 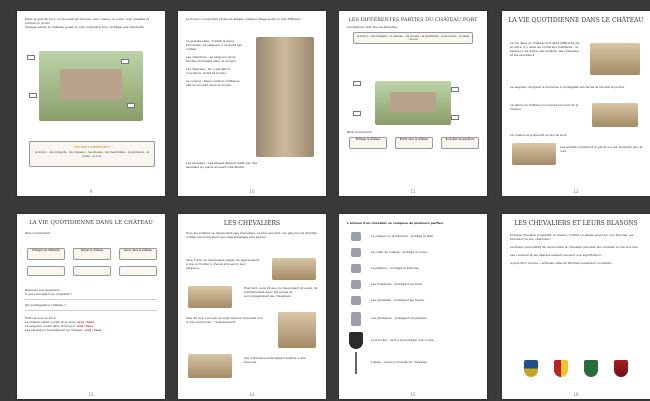 I want to click on page-number: 12, so click(x=576, y=191).